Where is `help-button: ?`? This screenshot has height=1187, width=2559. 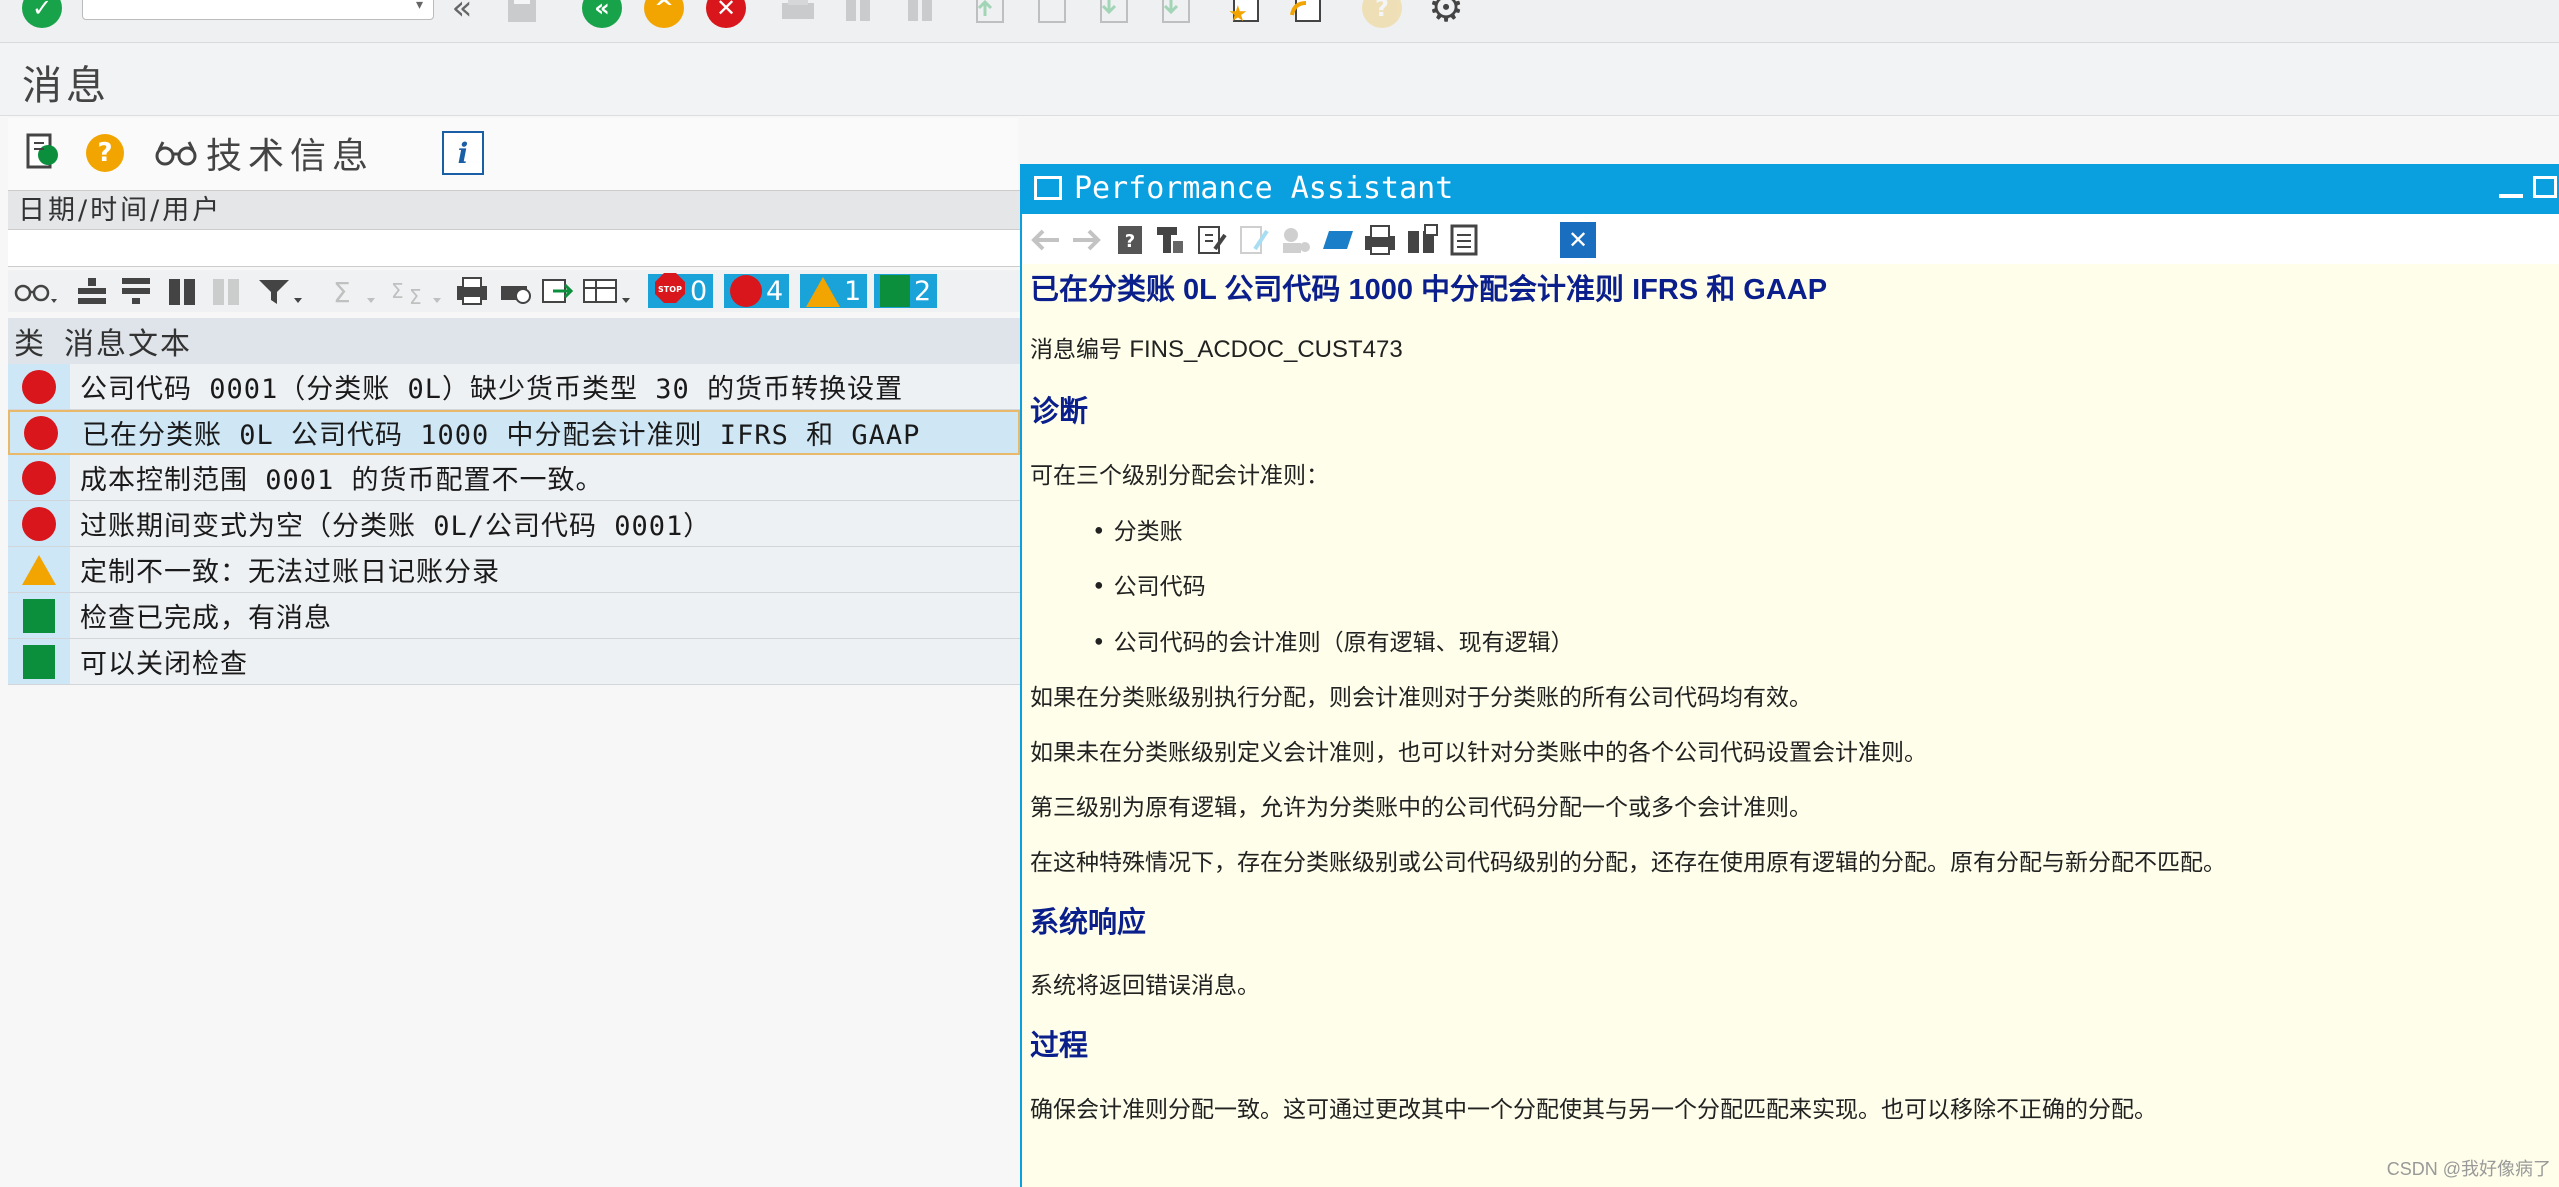 help-button: ? is located at coordinates (105, 153).